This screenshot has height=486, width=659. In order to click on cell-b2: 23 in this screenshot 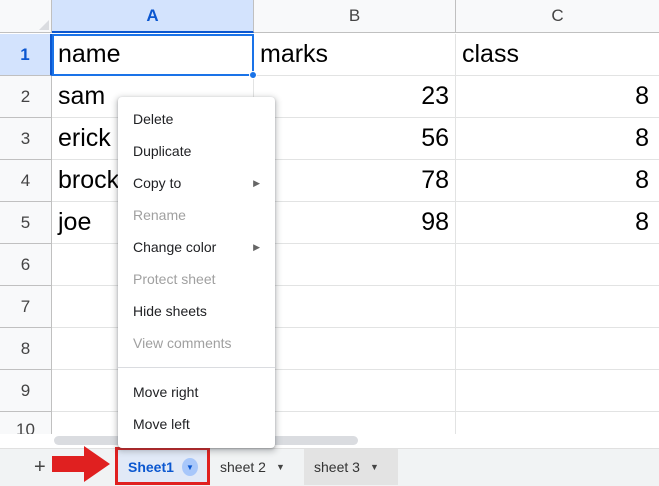, I will do `click(355, 97)`.